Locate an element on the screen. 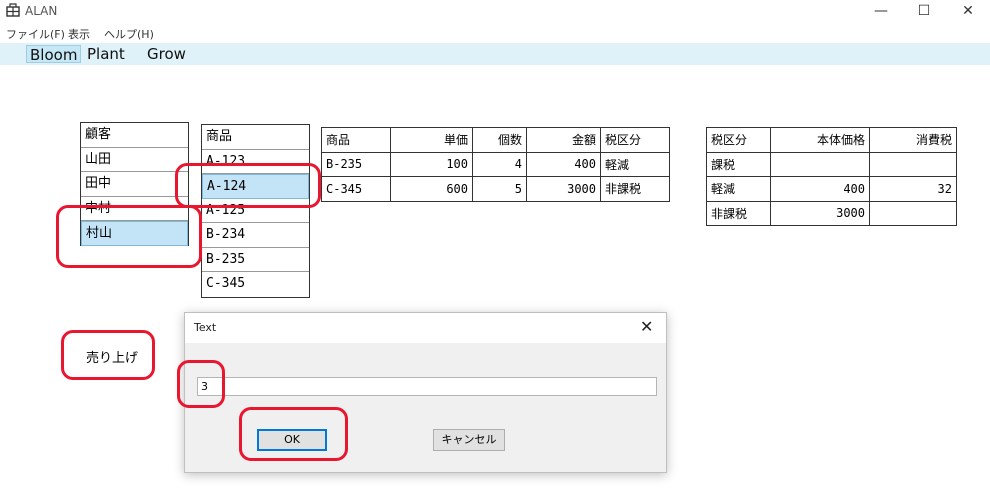  cell: 100 is located at coordinates (431, 164).